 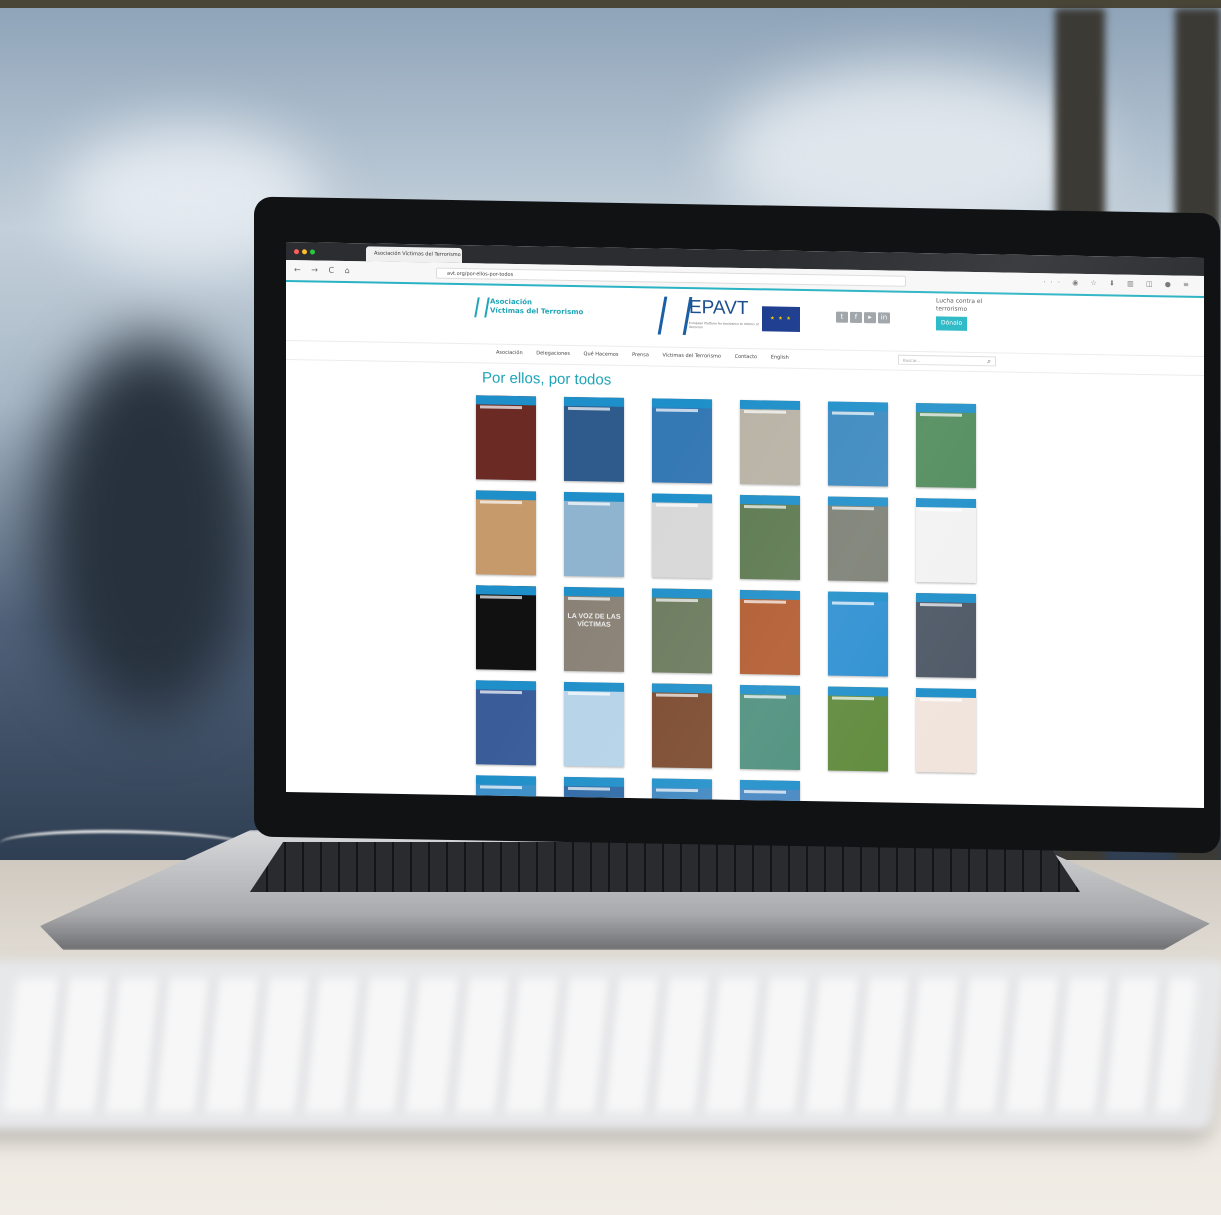 I want to click on external-keyboard-keys, so click(x=600, y=1045).